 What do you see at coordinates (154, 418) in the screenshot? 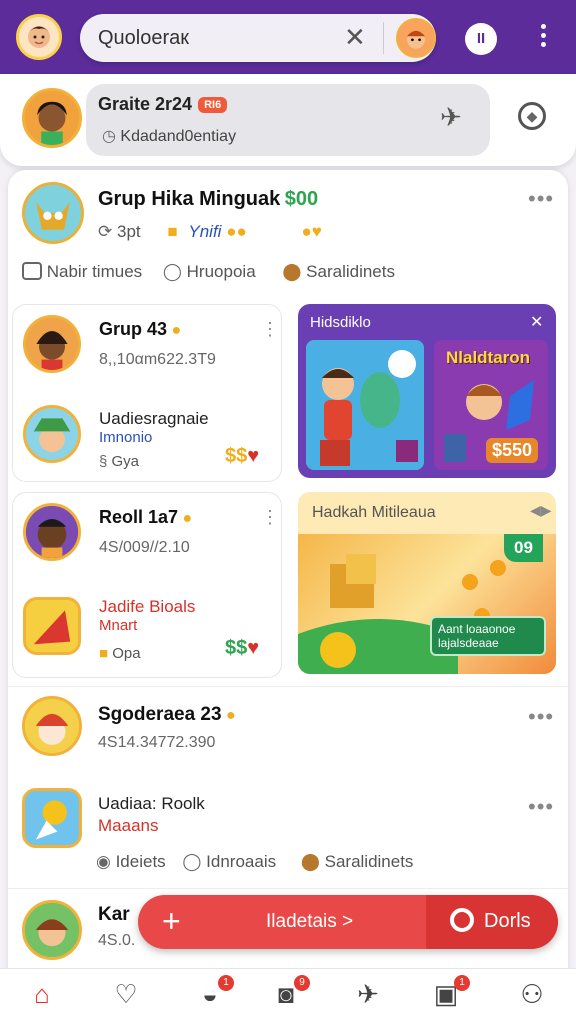
I see `item-title: Uadiesragnaie` at bounding box center [154, 418].